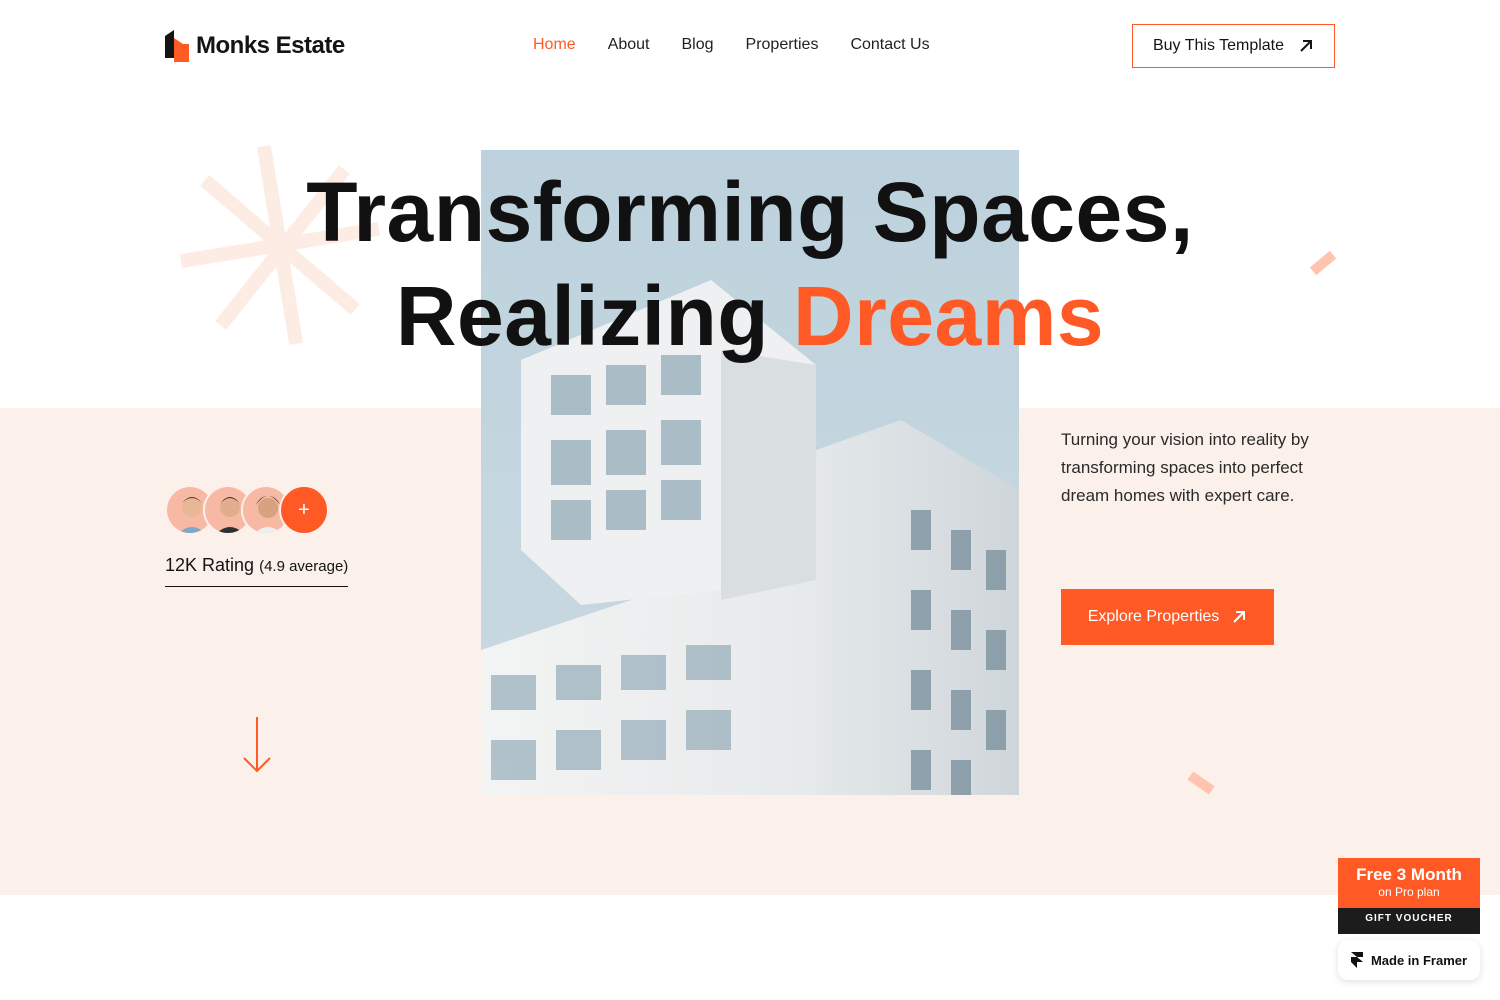 The width and height of the screenshot is (1500, 1000). Describe the element at coordinates (247, 510) in the screenshot. I see `avatar-group: +` at that location.